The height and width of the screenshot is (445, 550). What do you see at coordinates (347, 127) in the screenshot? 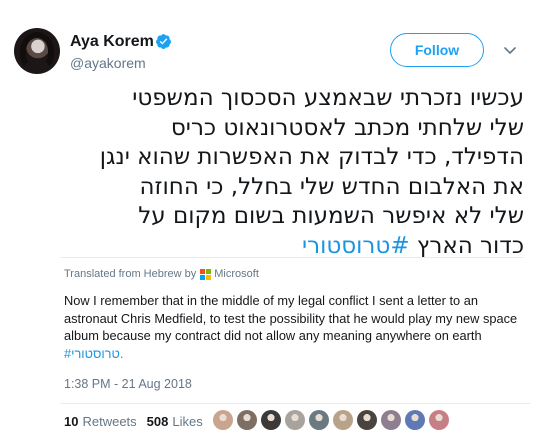
I see `tweet-line: שלי שלחתי מכתב לאסטרונאוט כריס` at bounding box center [347, 127].